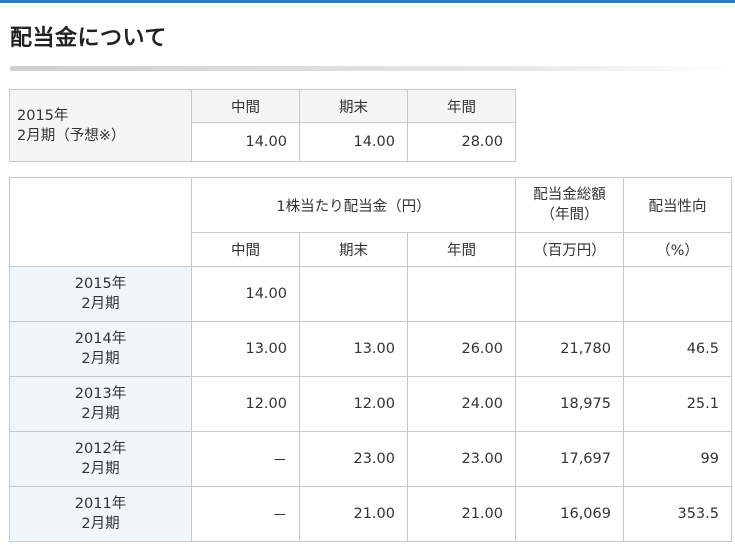 Image resolution: width=735 pixels, height=555 pixels. Describe the element at coordinates (677, 349) in the screenshot. I see `cell-payout: 46.5` at that location.